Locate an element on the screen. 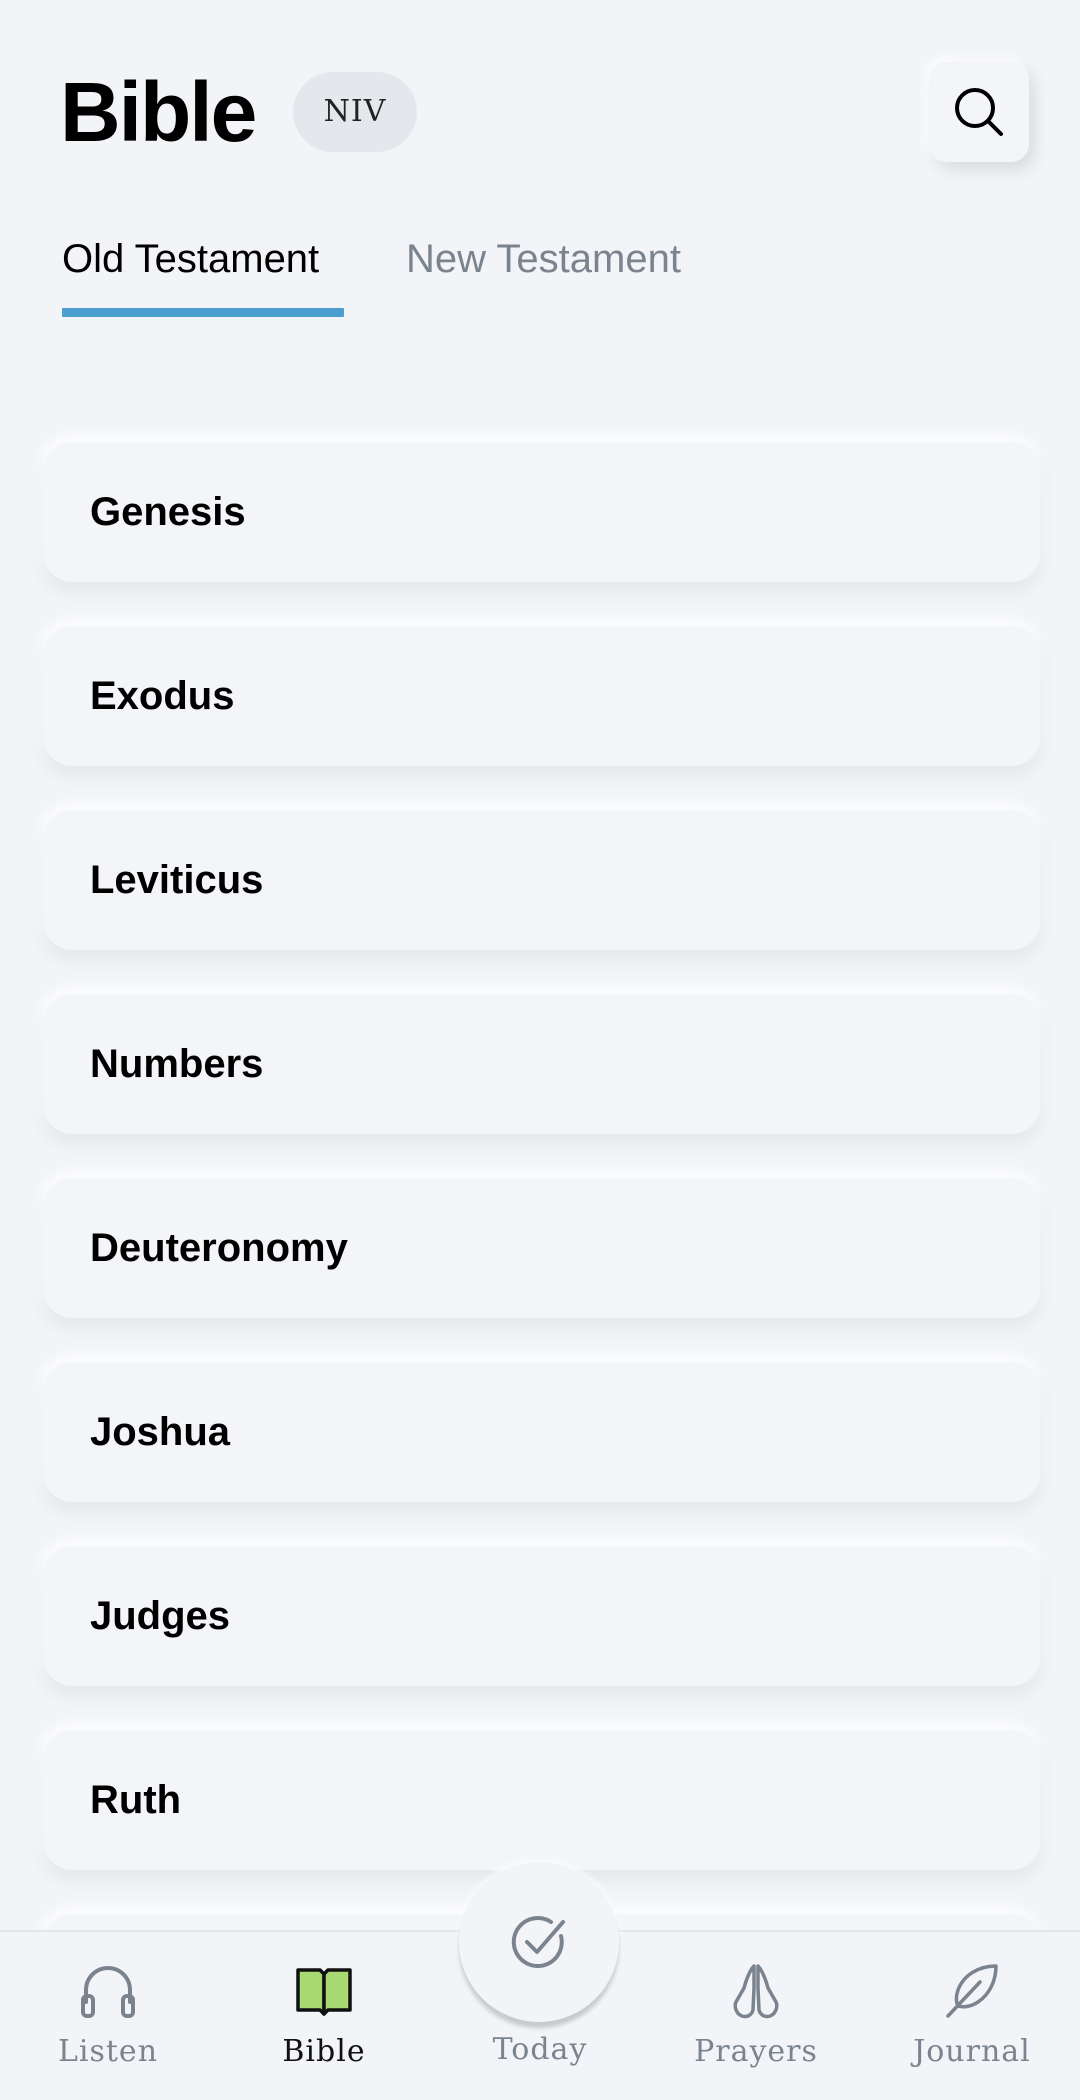 The image size is (1080, 2100). book-name: Joshua is located at coordinates (160, 1432).